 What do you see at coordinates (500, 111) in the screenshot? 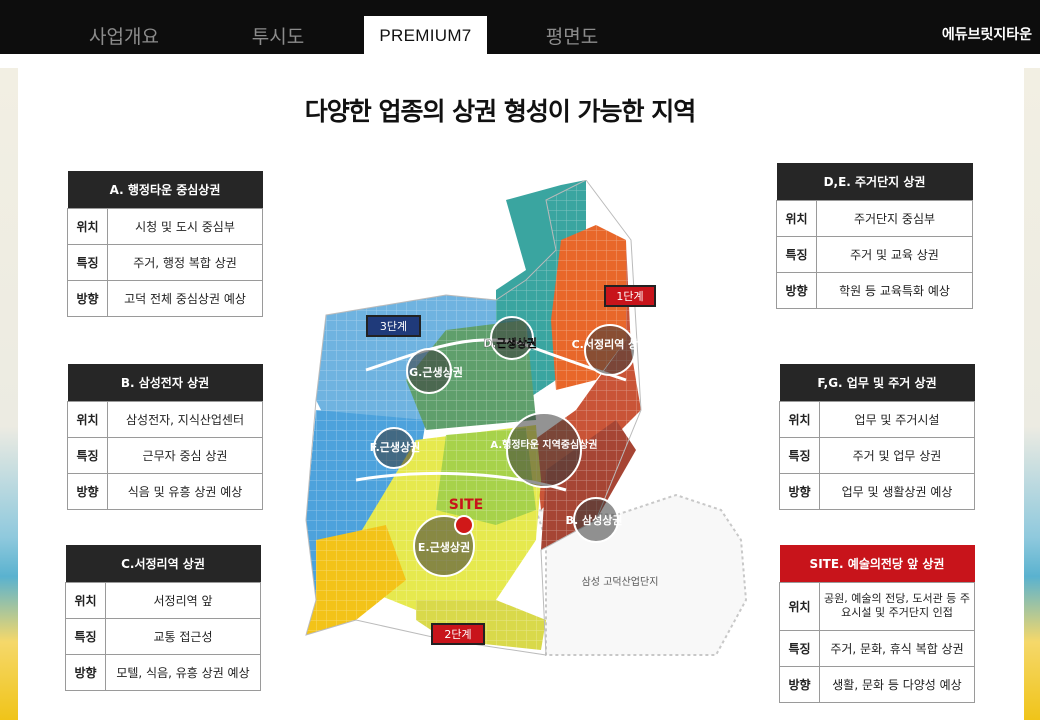
I see `page-title: 다양한 업종의 상권 형성이 가능한 지역` at bounding box center [500, 111].